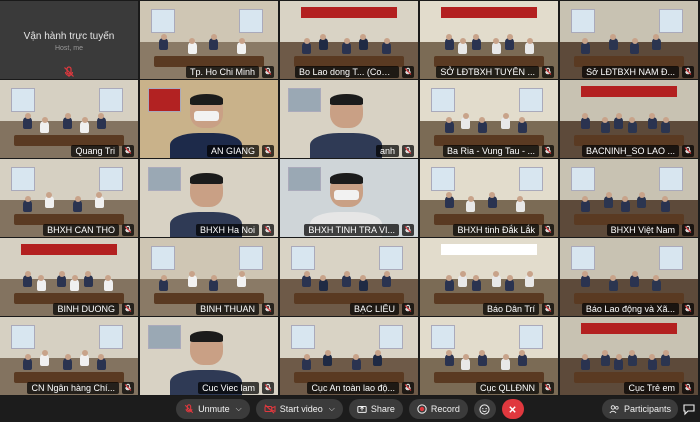 Image resolution: width=700 pixels, height=422 pixels. Describe the element at coordinates (362, 409) in the screenshot. I see `share-icon` at that location.